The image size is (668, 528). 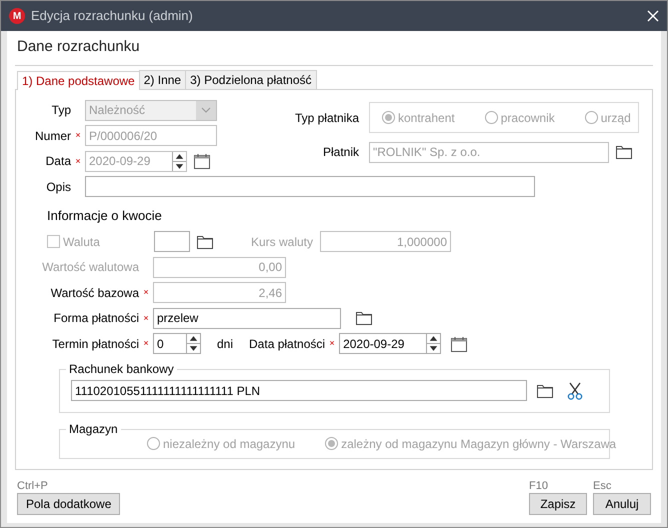 What do you see at coordinates (93, 429) in the screenshot?
I see `group-label: Magazyn` at bounding box center [93, 429].